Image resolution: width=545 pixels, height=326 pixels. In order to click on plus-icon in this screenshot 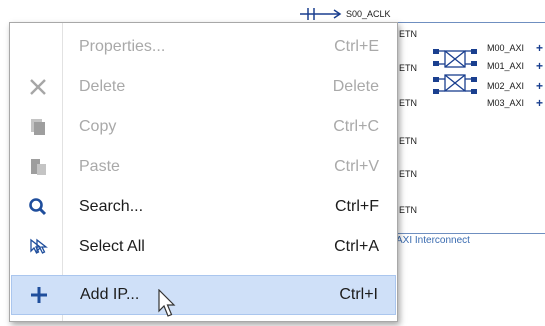, I will do `click(39, 295)`.